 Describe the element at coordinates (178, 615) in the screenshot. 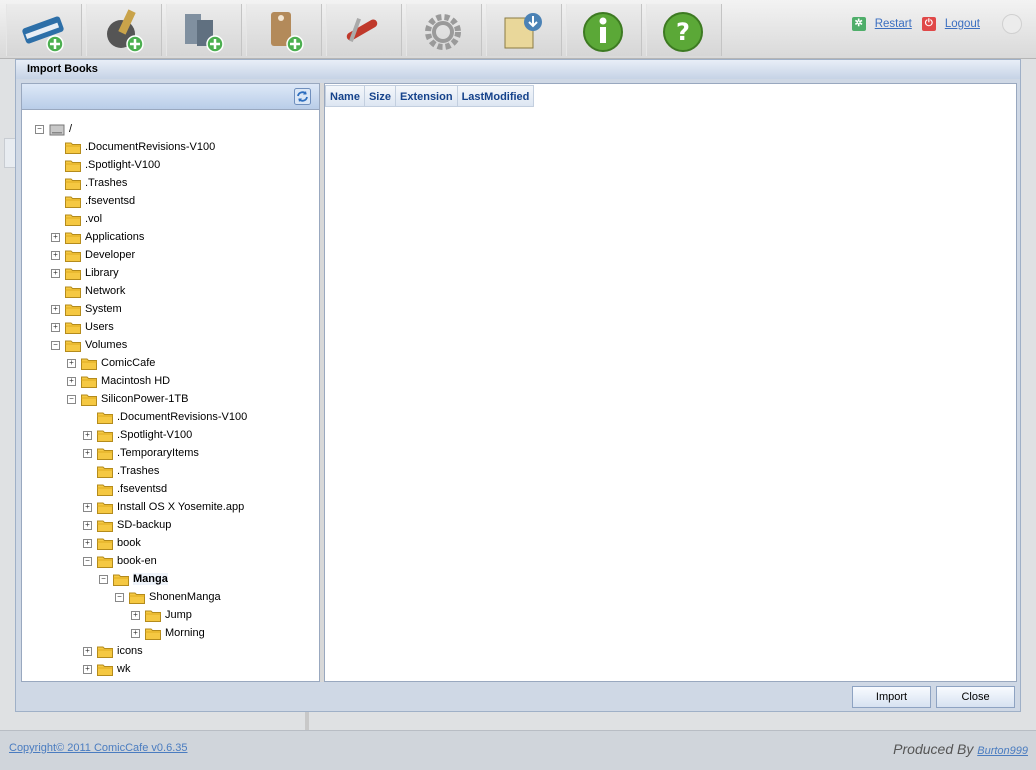

I see `tree-node-label: Jump` at that location.